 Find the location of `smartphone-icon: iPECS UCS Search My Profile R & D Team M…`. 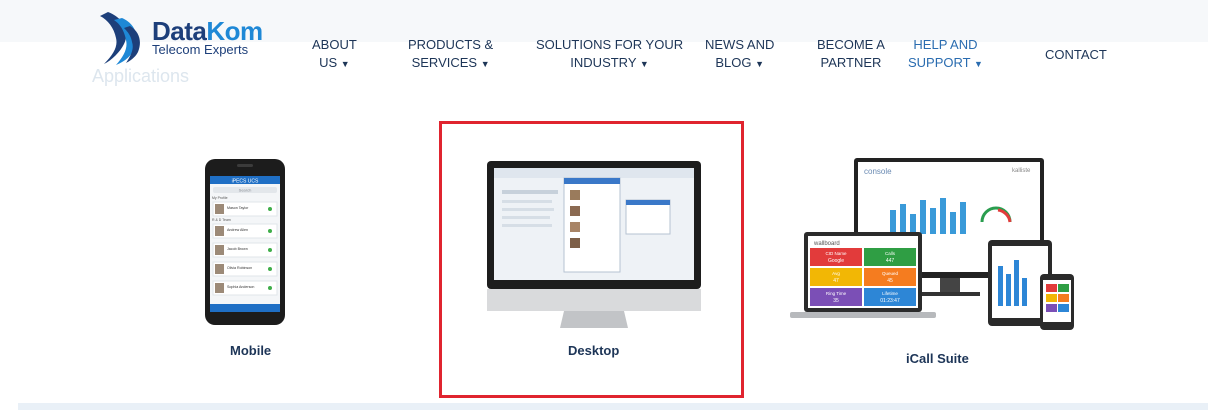

smartphone-icon: iPECS UCS Search My Profile R & D Team M… is located at coordinates (245, 242).